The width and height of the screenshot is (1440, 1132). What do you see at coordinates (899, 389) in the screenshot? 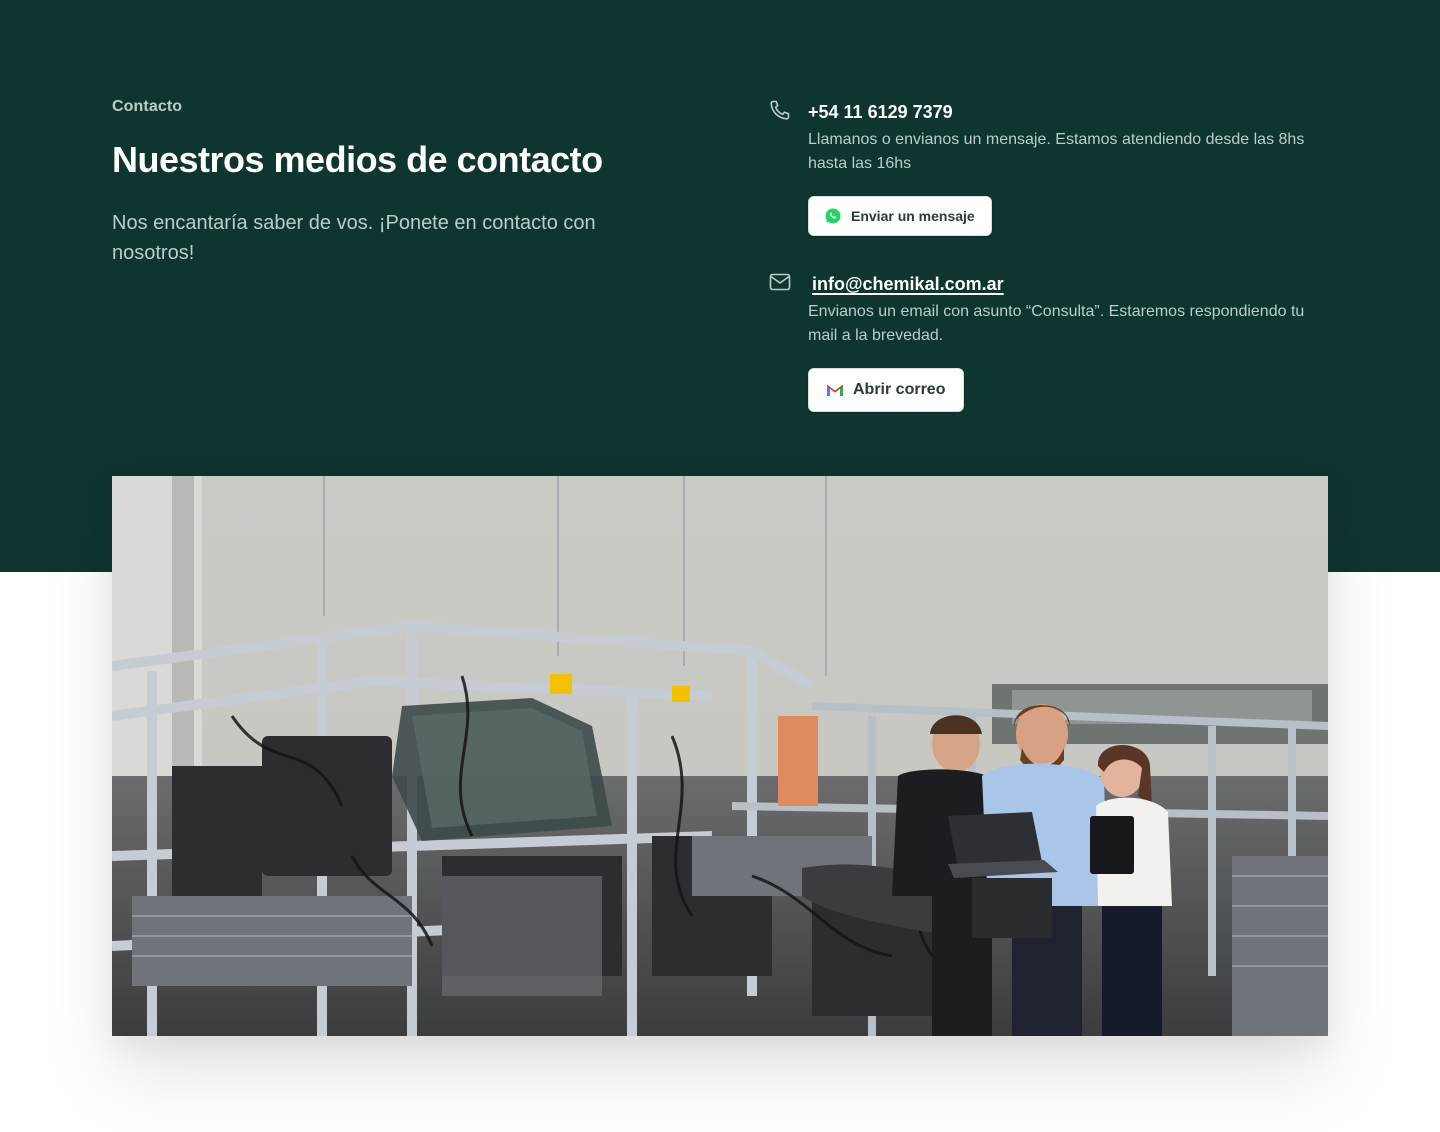
I see `open-mail-label: Abrir correo` at bounding box center [899, 389].